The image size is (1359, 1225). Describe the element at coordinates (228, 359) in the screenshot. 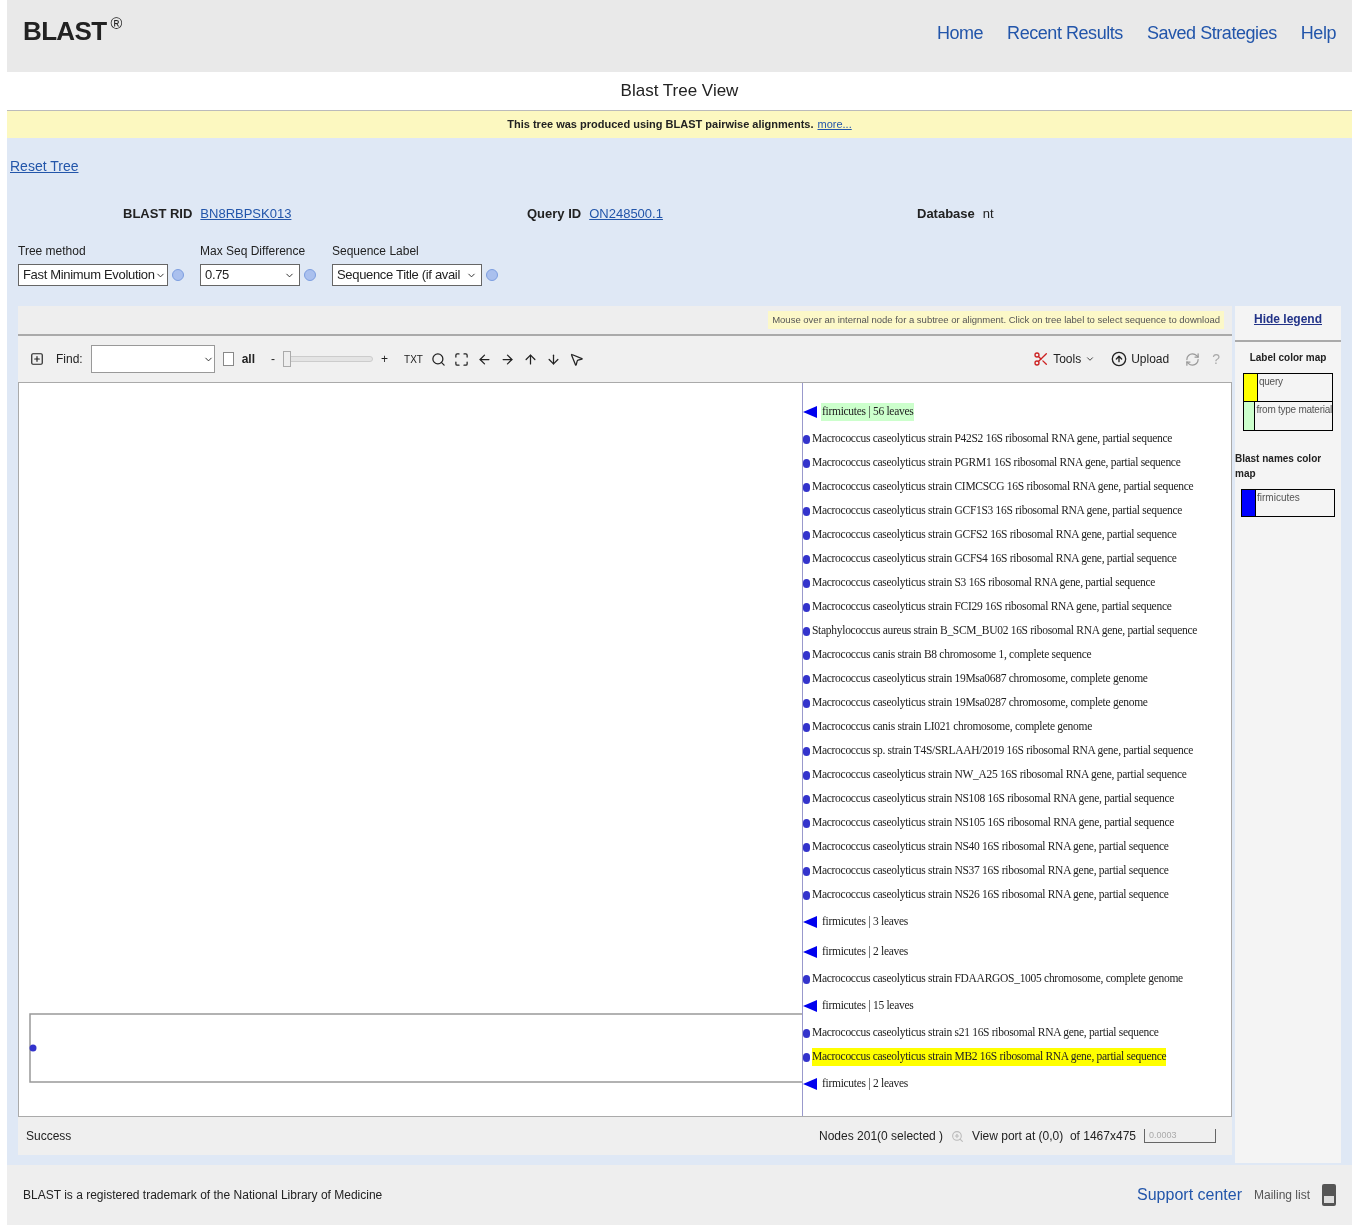

I see `all-checkbox` at that location.